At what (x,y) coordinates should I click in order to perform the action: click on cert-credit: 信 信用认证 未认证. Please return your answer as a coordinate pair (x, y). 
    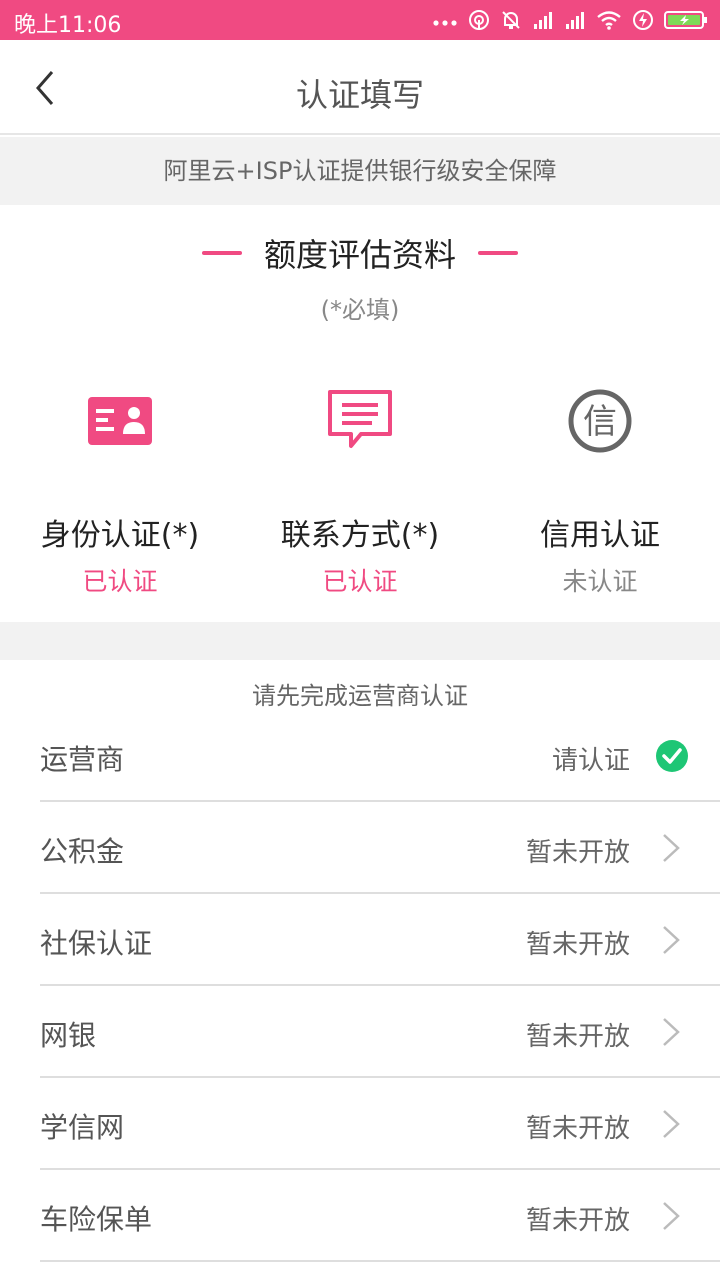
    Looking at the image, I should click on (600, 495).